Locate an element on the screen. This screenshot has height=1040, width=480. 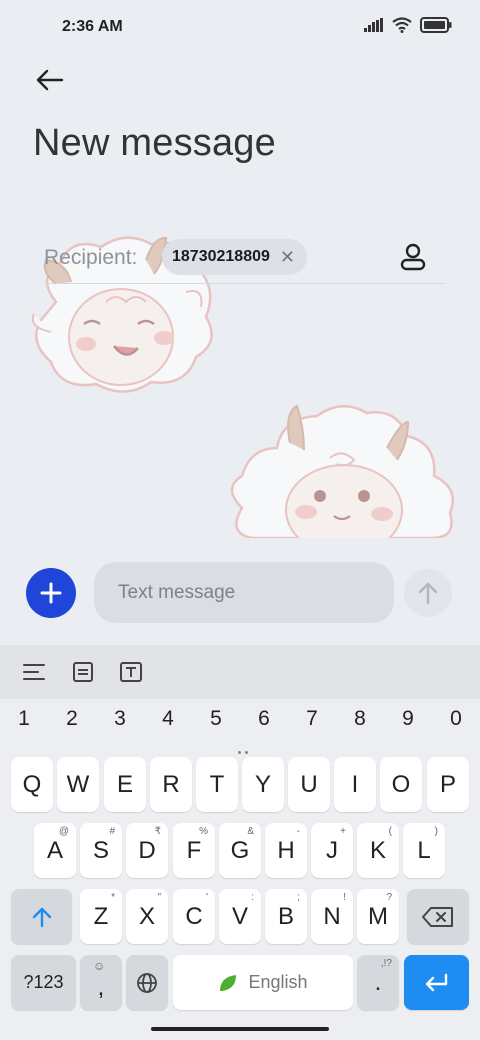
signal-icon is located at coordinates (373, 25).